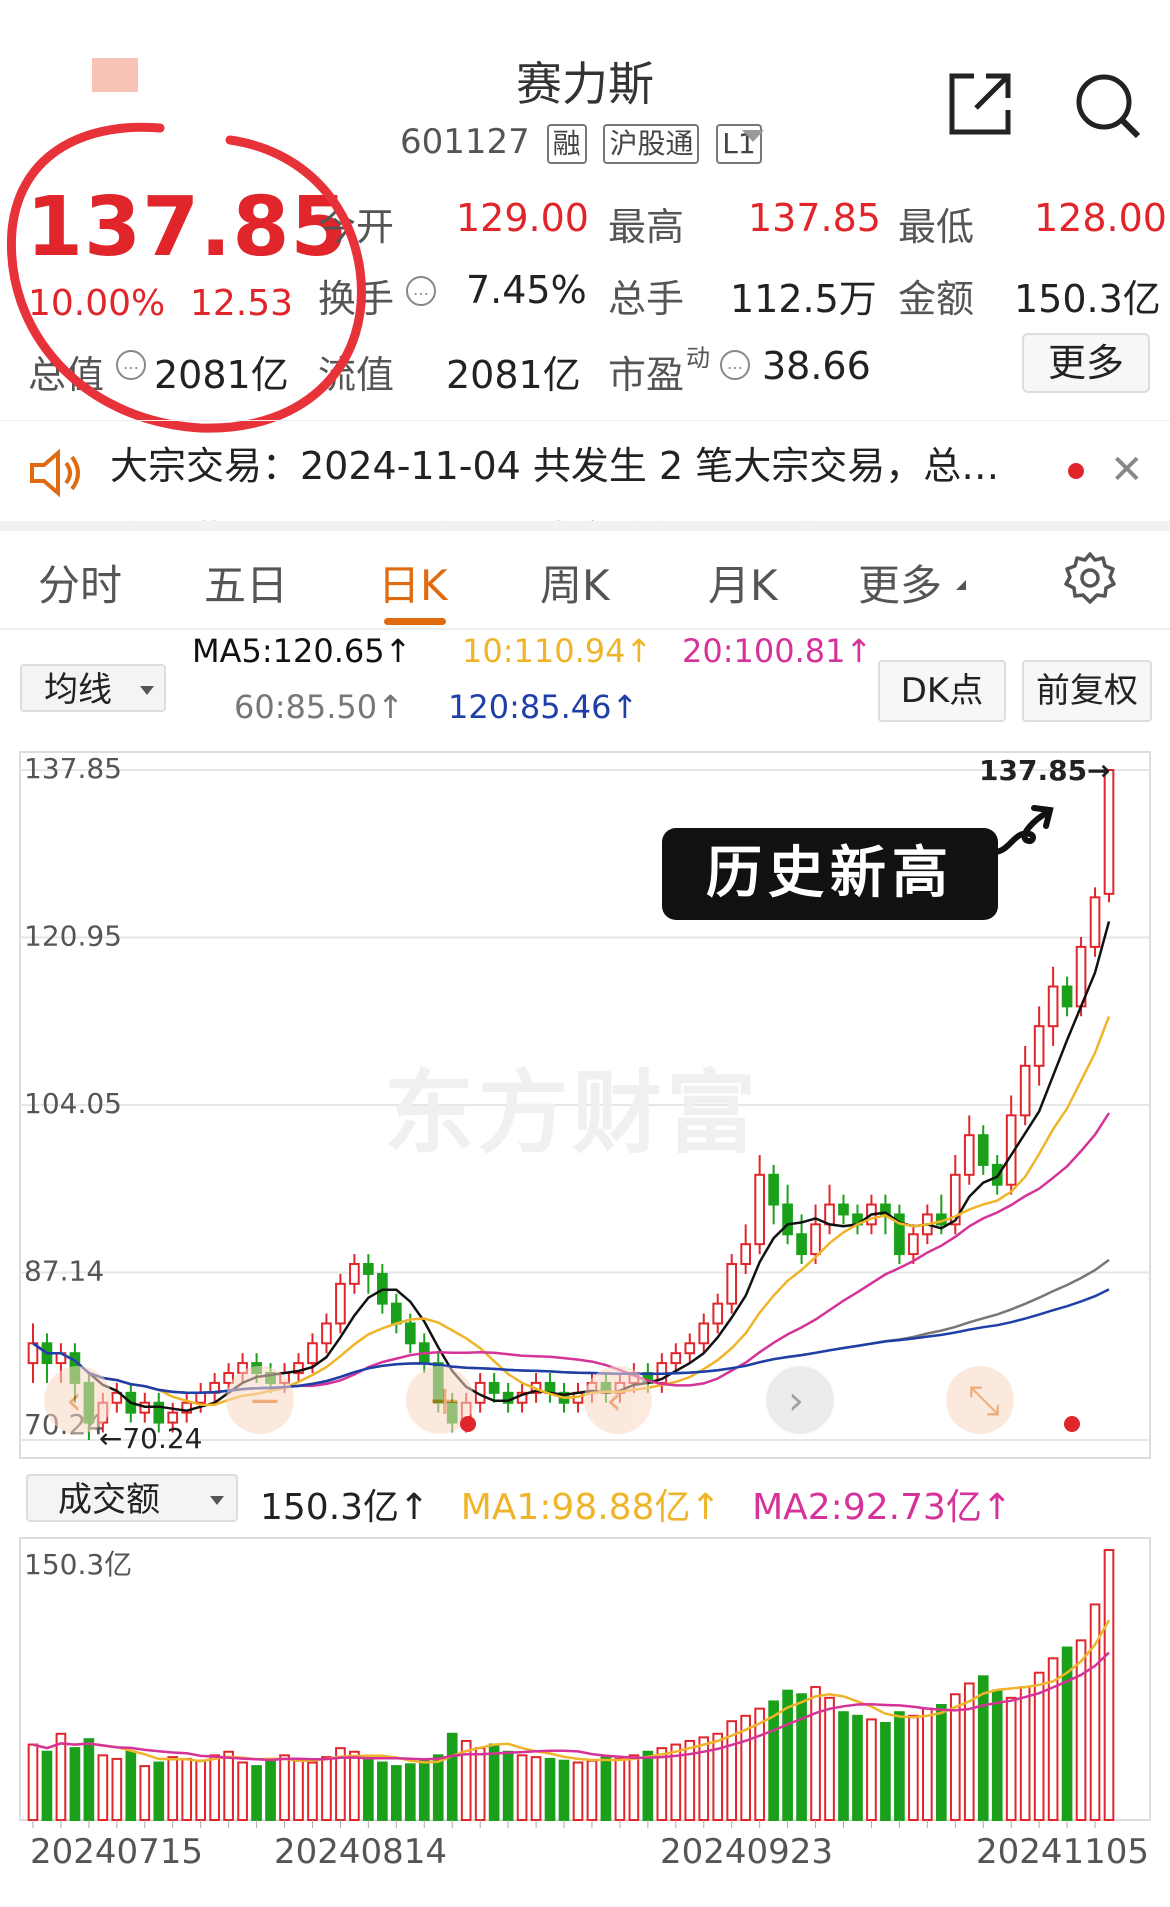 The height and width of the screenshot is (1907, 1170). I want to click on ma60-value: 60:85.50↑, so click(319, 707).